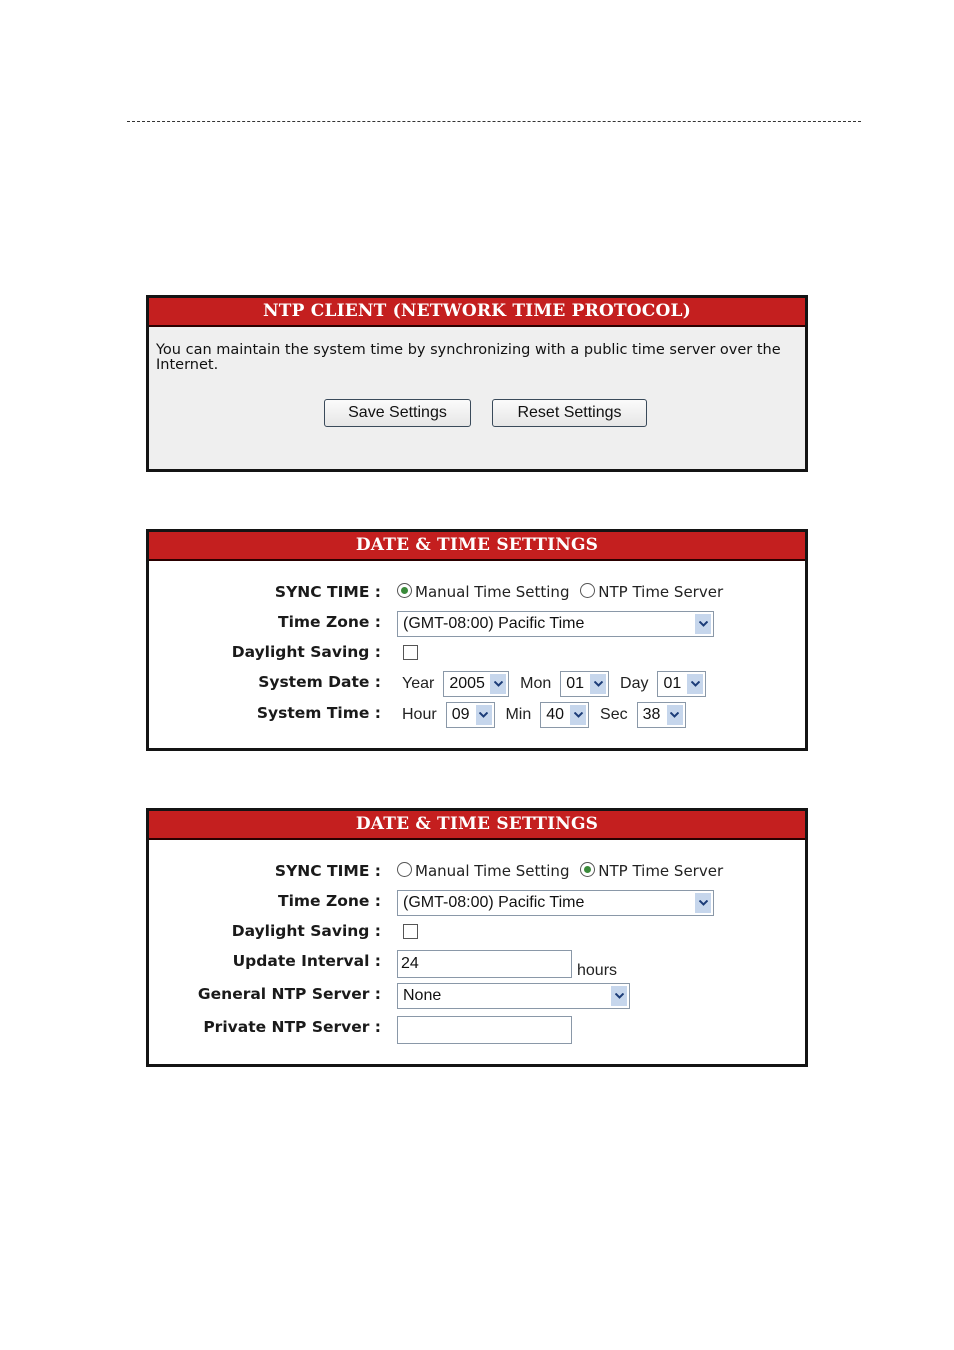  Describe the element at coordinates (518, 714) in the screenshot. I see `min-label: Min` at that location.